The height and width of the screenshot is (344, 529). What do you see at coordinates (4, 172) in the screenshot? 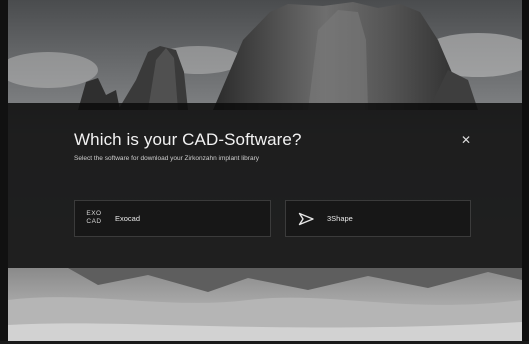
I see `left-edge` at bounding box center [4, 172].